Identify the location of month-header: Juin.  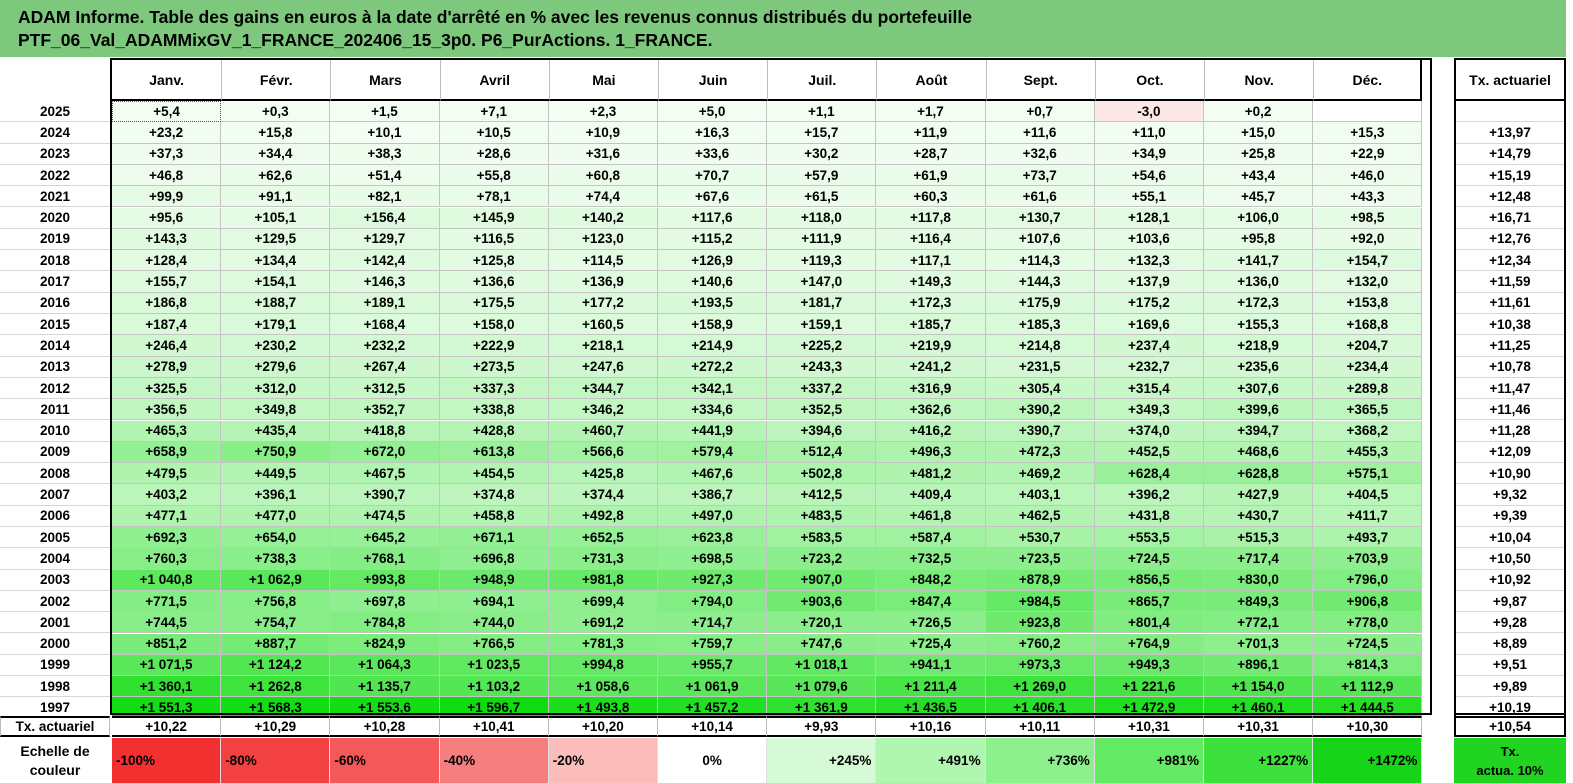
(713, 79).